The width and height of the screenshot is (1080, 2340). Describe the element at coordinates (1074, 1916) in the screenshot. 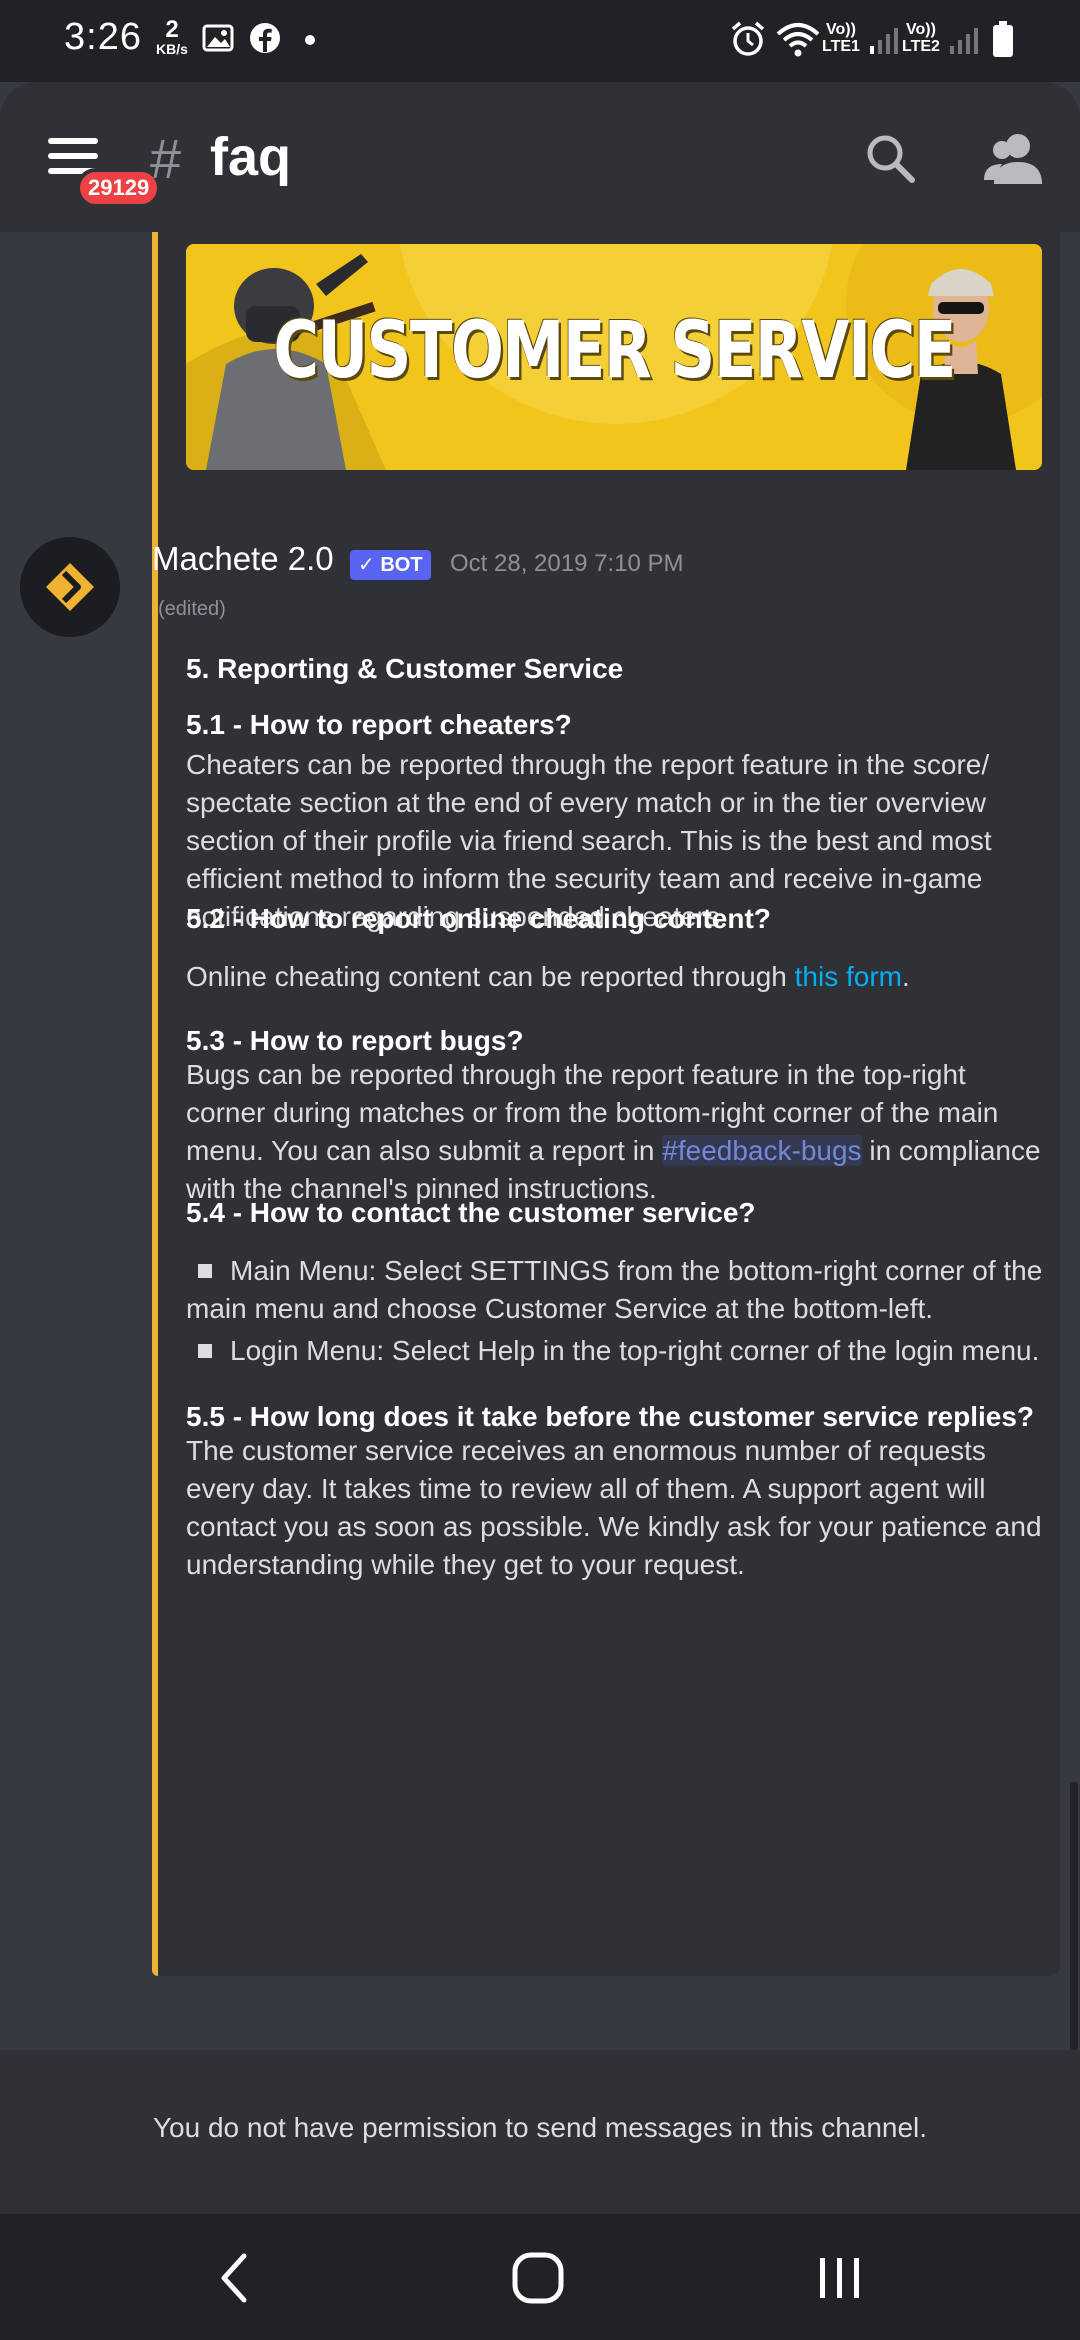

I see `scrollbar` at that location.